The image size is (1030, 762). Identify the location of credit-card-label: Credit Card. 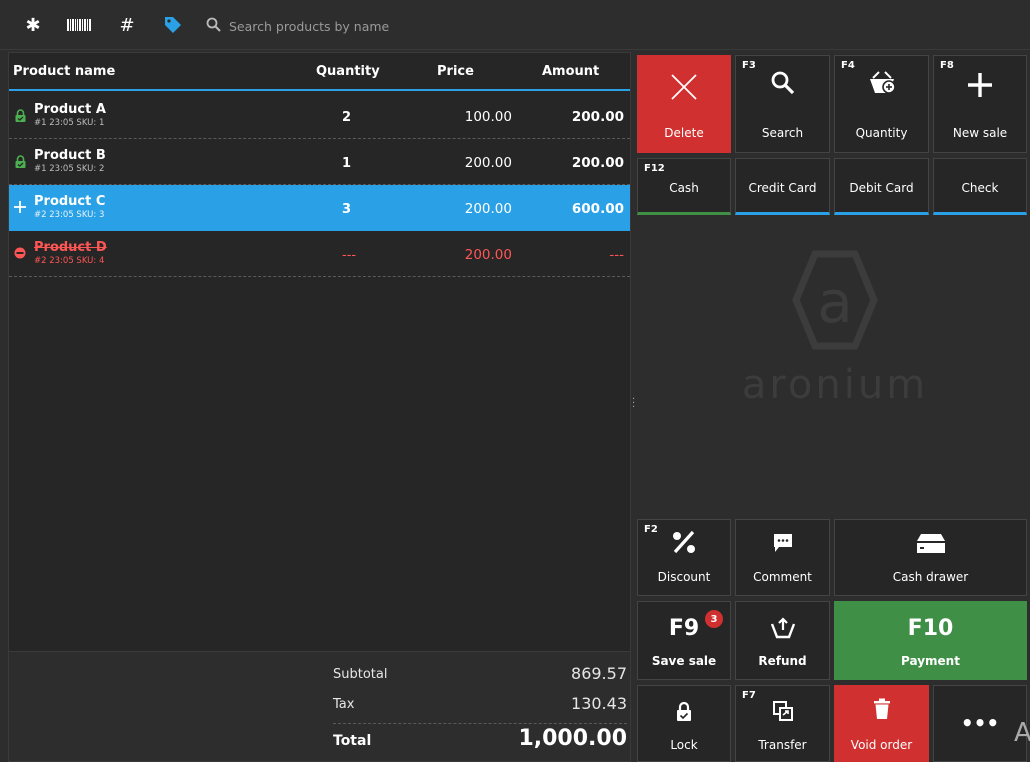
(782, 188).